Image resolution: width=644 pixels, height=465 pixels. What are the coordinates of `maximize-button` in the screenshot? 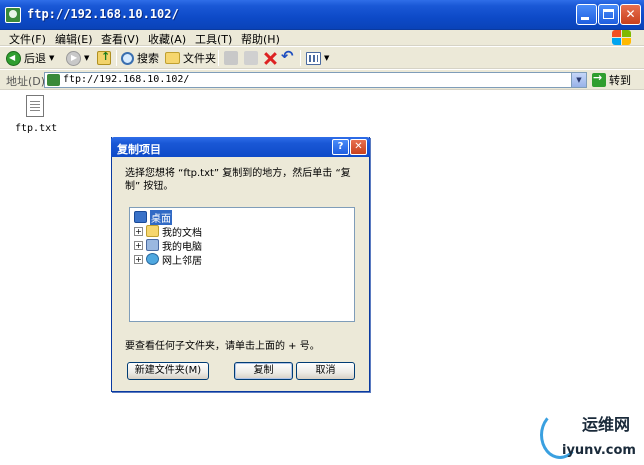 It's located at (608, 14).